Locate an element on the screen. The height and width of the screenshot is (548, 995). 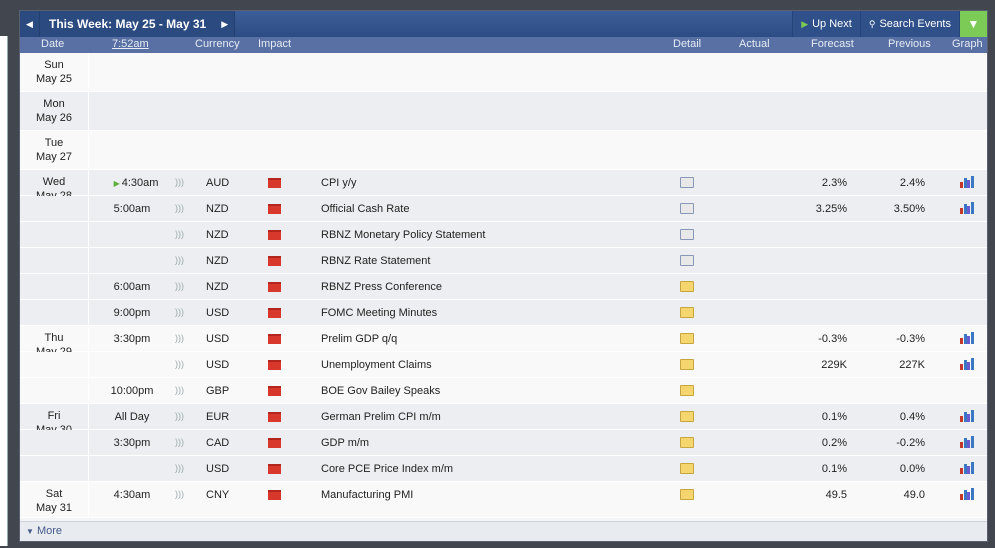
filter-button: ▼ is located at coordinates (973, 24).